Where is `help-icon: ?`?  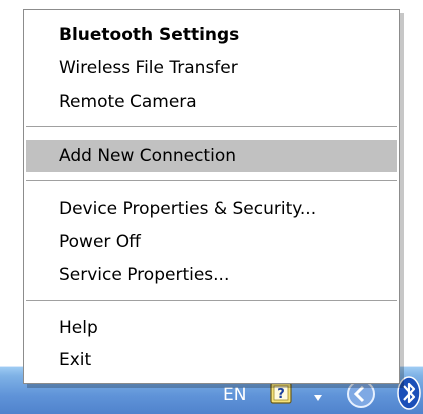 help-icon: ? is located at coordinates (282, 393).